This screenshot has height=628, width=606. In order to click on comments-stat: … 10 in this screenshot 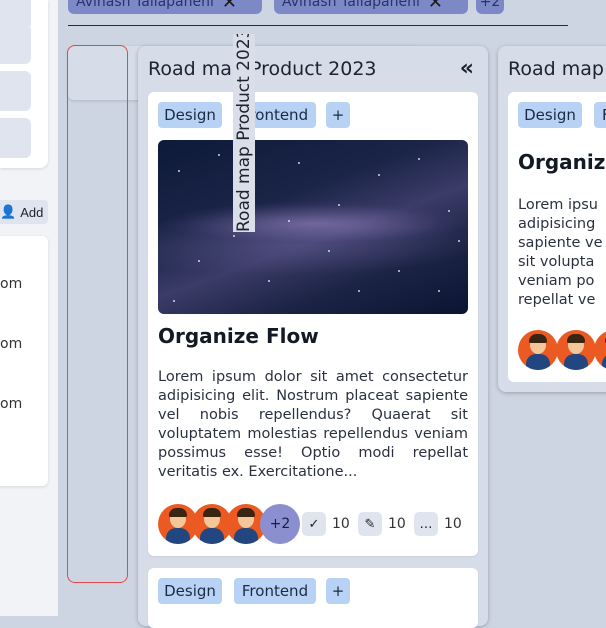, I will do `click(438, 524)`.